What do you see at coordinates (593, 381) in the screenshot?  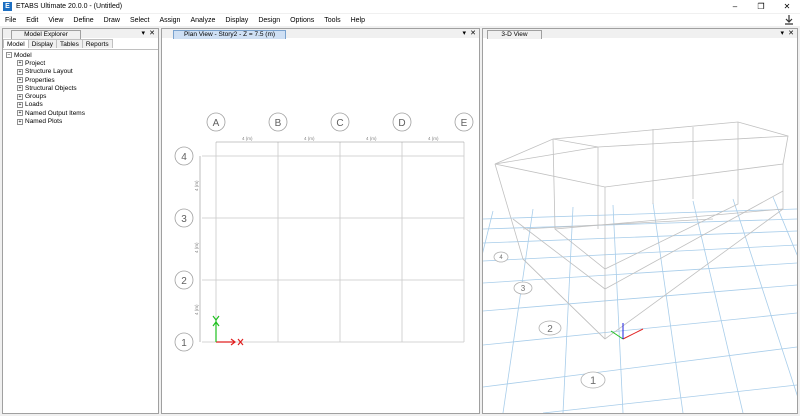 I see `3d-grid-bubble-1: 1` at bounding box center [593, 381].